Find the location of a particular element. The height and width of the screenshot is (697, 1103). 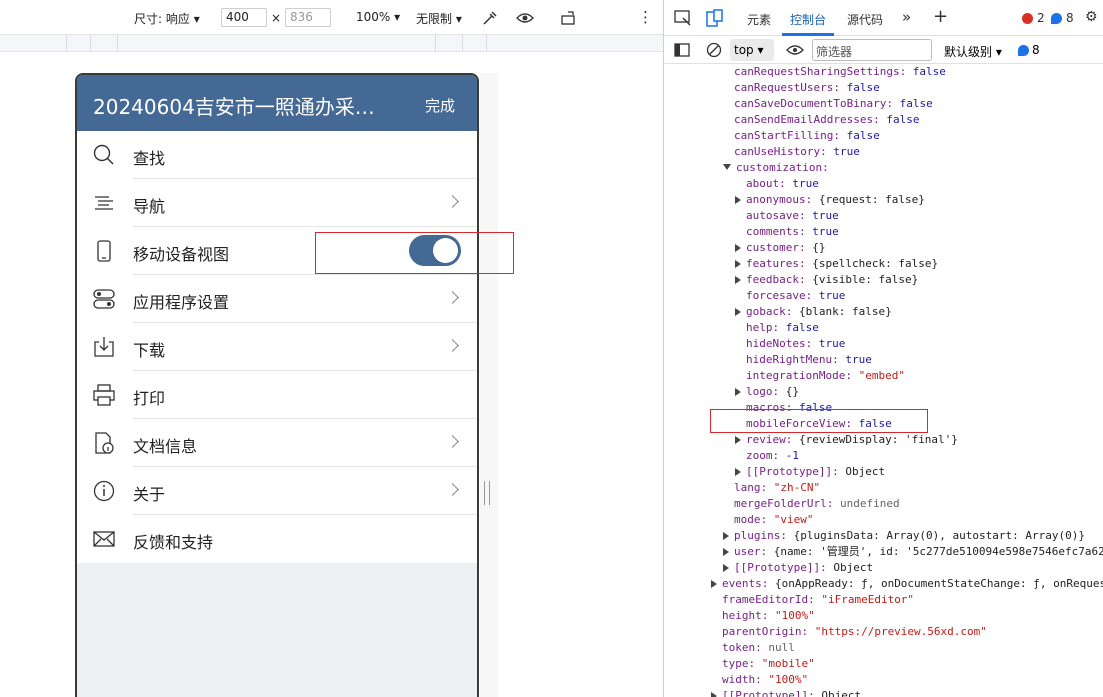

expanded-triangle-icon is located at coordinates (727, 167).